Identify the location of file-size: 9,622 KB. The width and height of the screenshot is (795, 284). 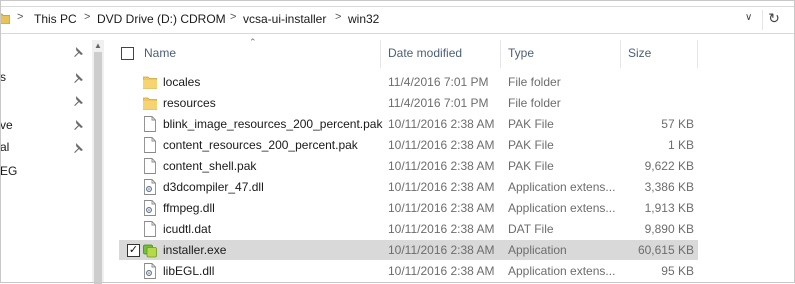
(669, 166).